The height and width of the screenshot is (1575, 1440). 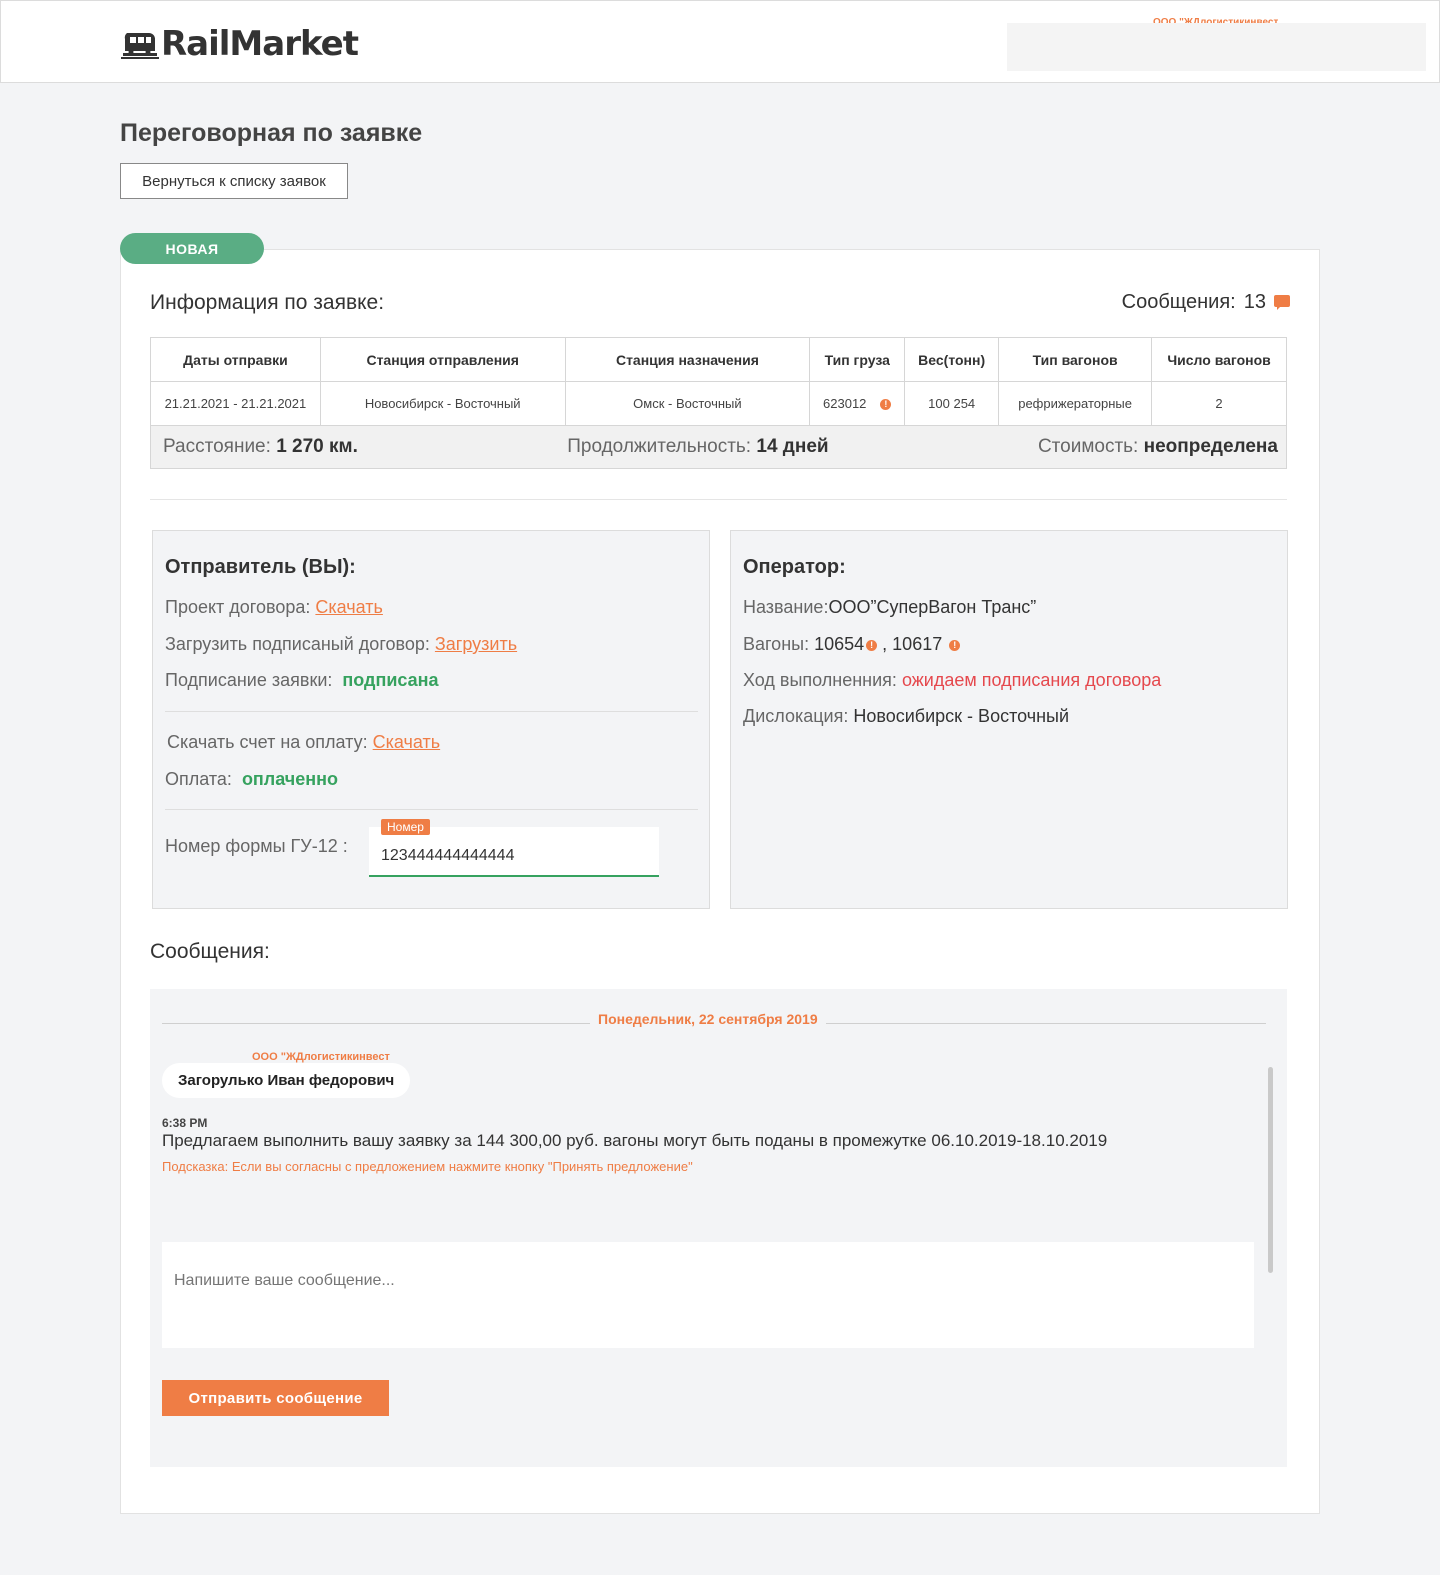 What do you see at coordinates (1178, 302) in the screenshot?
I see `messages-counter-label: Сообщения:` at bounding box center [1178, 302].